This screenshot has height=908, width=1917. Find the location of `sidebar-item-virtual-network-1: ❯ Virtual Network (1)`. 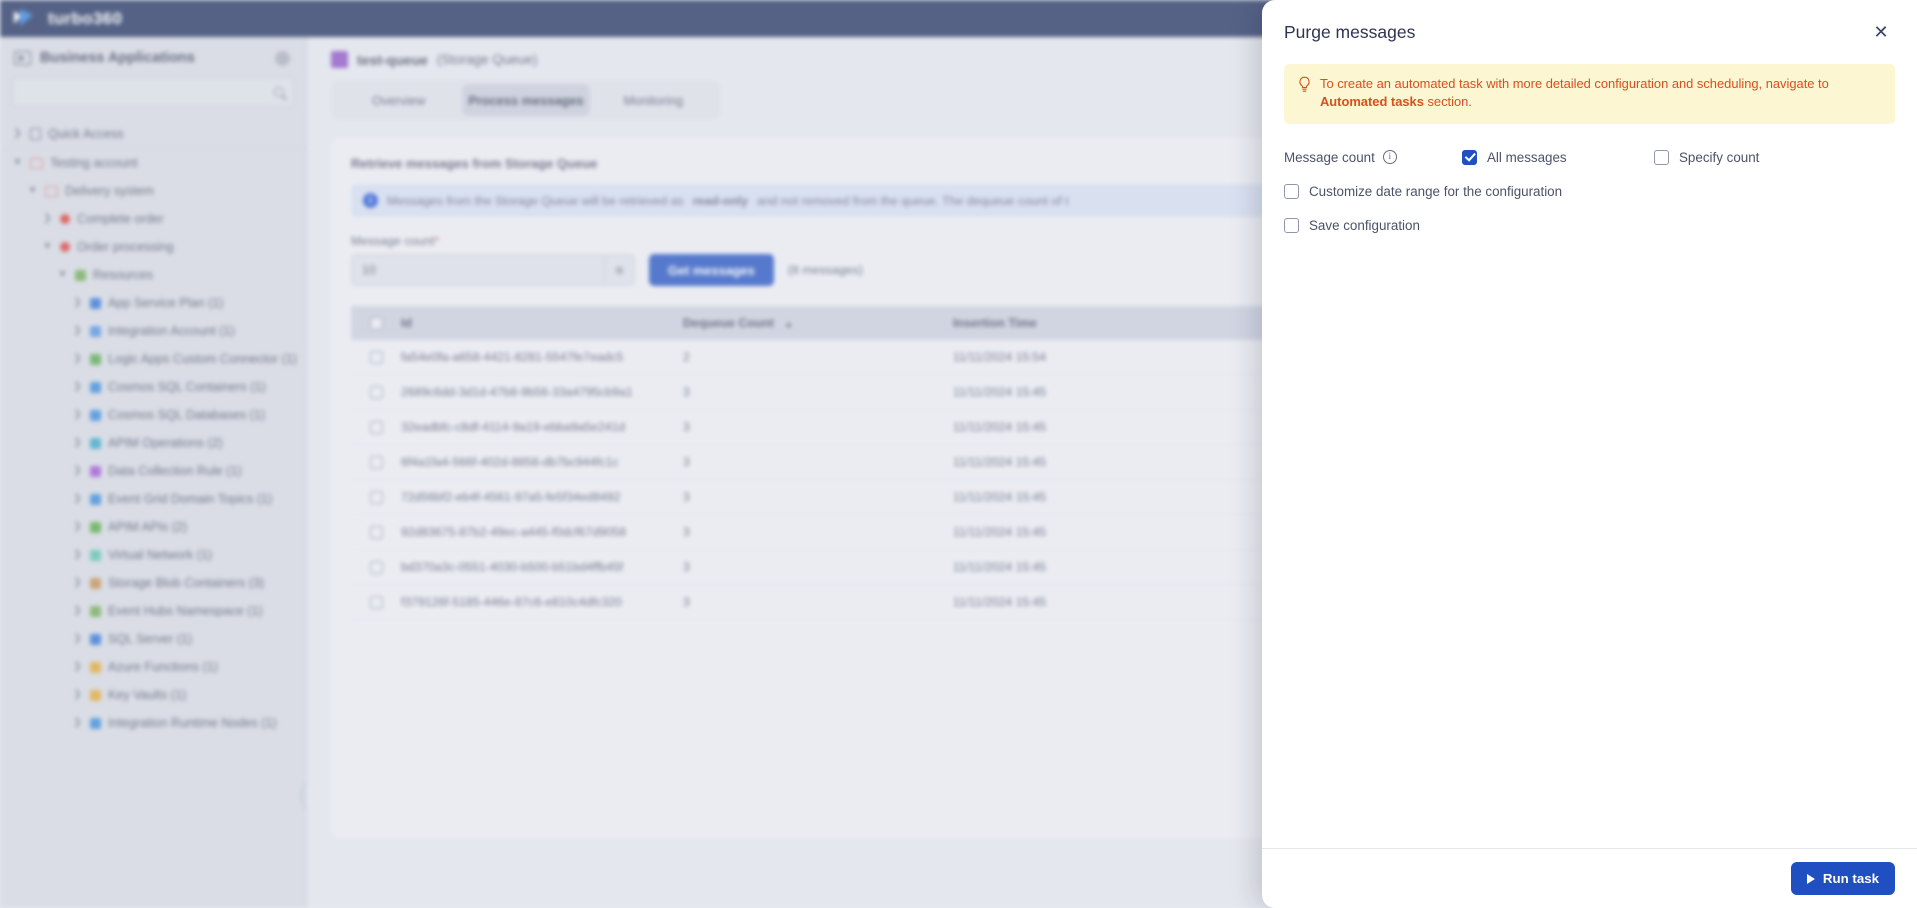

sidebar-item-virtual-network-1: ❯ Virtual Network (1) is located at coordinates (153, 555).